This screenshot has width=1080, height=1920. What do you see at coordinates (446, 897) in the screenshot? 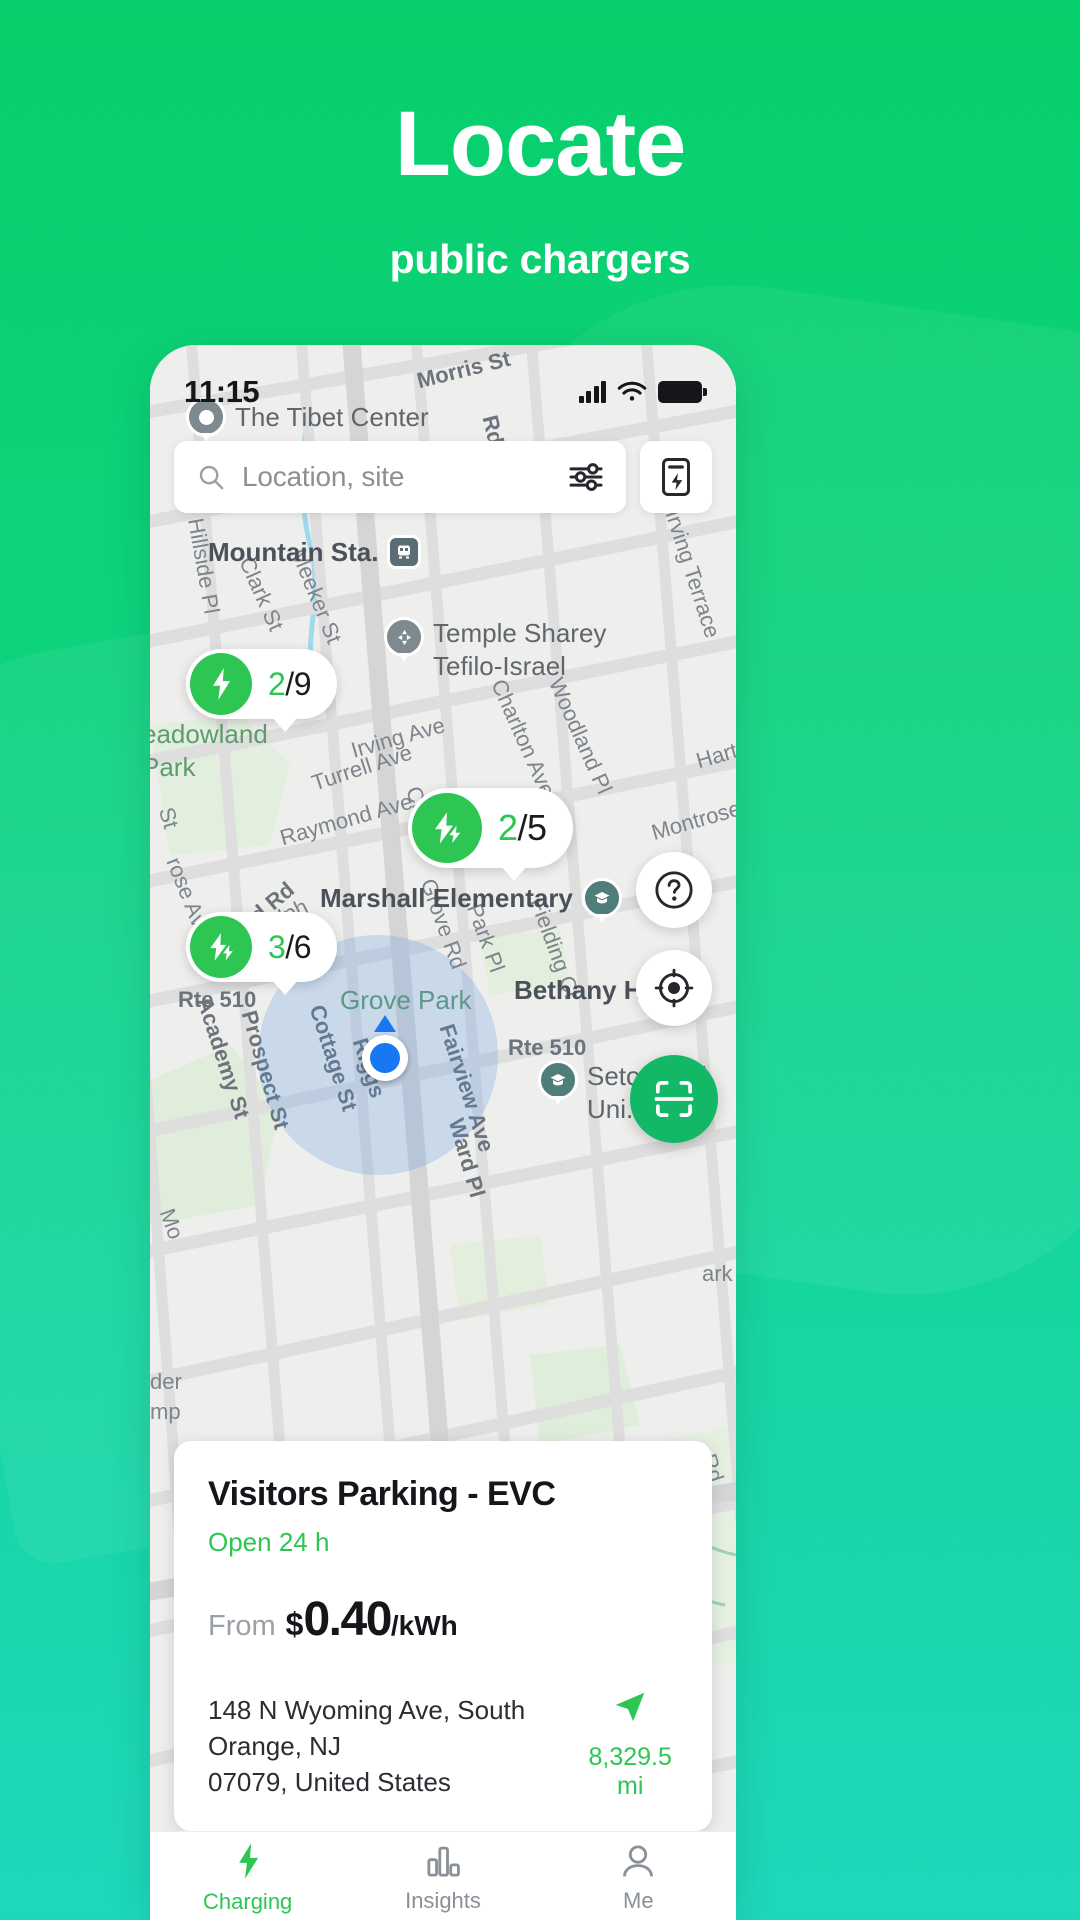
I see `poi-label: Marshall Elementary` at bounding box center [446, 897].